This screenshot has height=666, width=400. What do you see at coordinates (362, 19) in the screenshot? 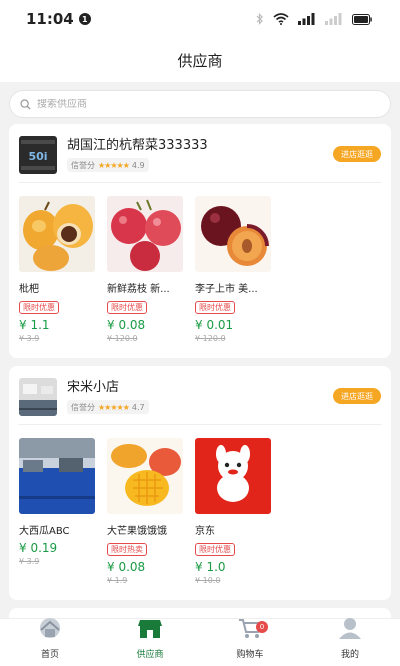
I see `battery-icon` at bounding box center [362, 19].